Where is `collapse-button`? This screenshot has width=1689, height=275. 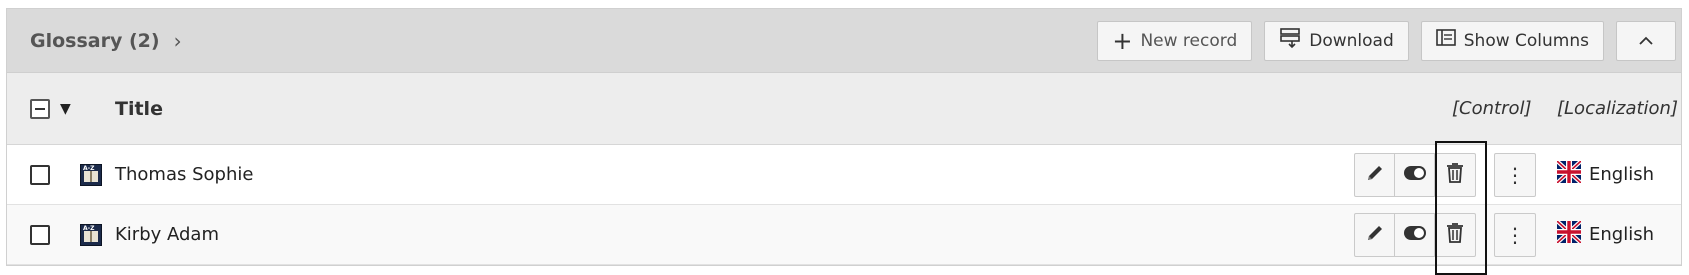
collapse-button is located at coordinates (1646, 40).